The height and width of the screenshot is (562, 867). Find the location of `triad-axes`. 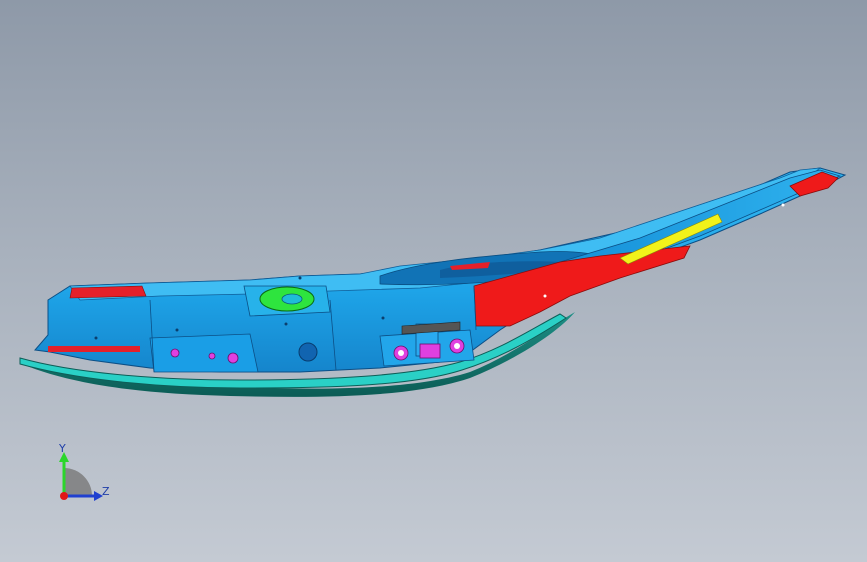

triad-axes is located at coordinates (81, 476).